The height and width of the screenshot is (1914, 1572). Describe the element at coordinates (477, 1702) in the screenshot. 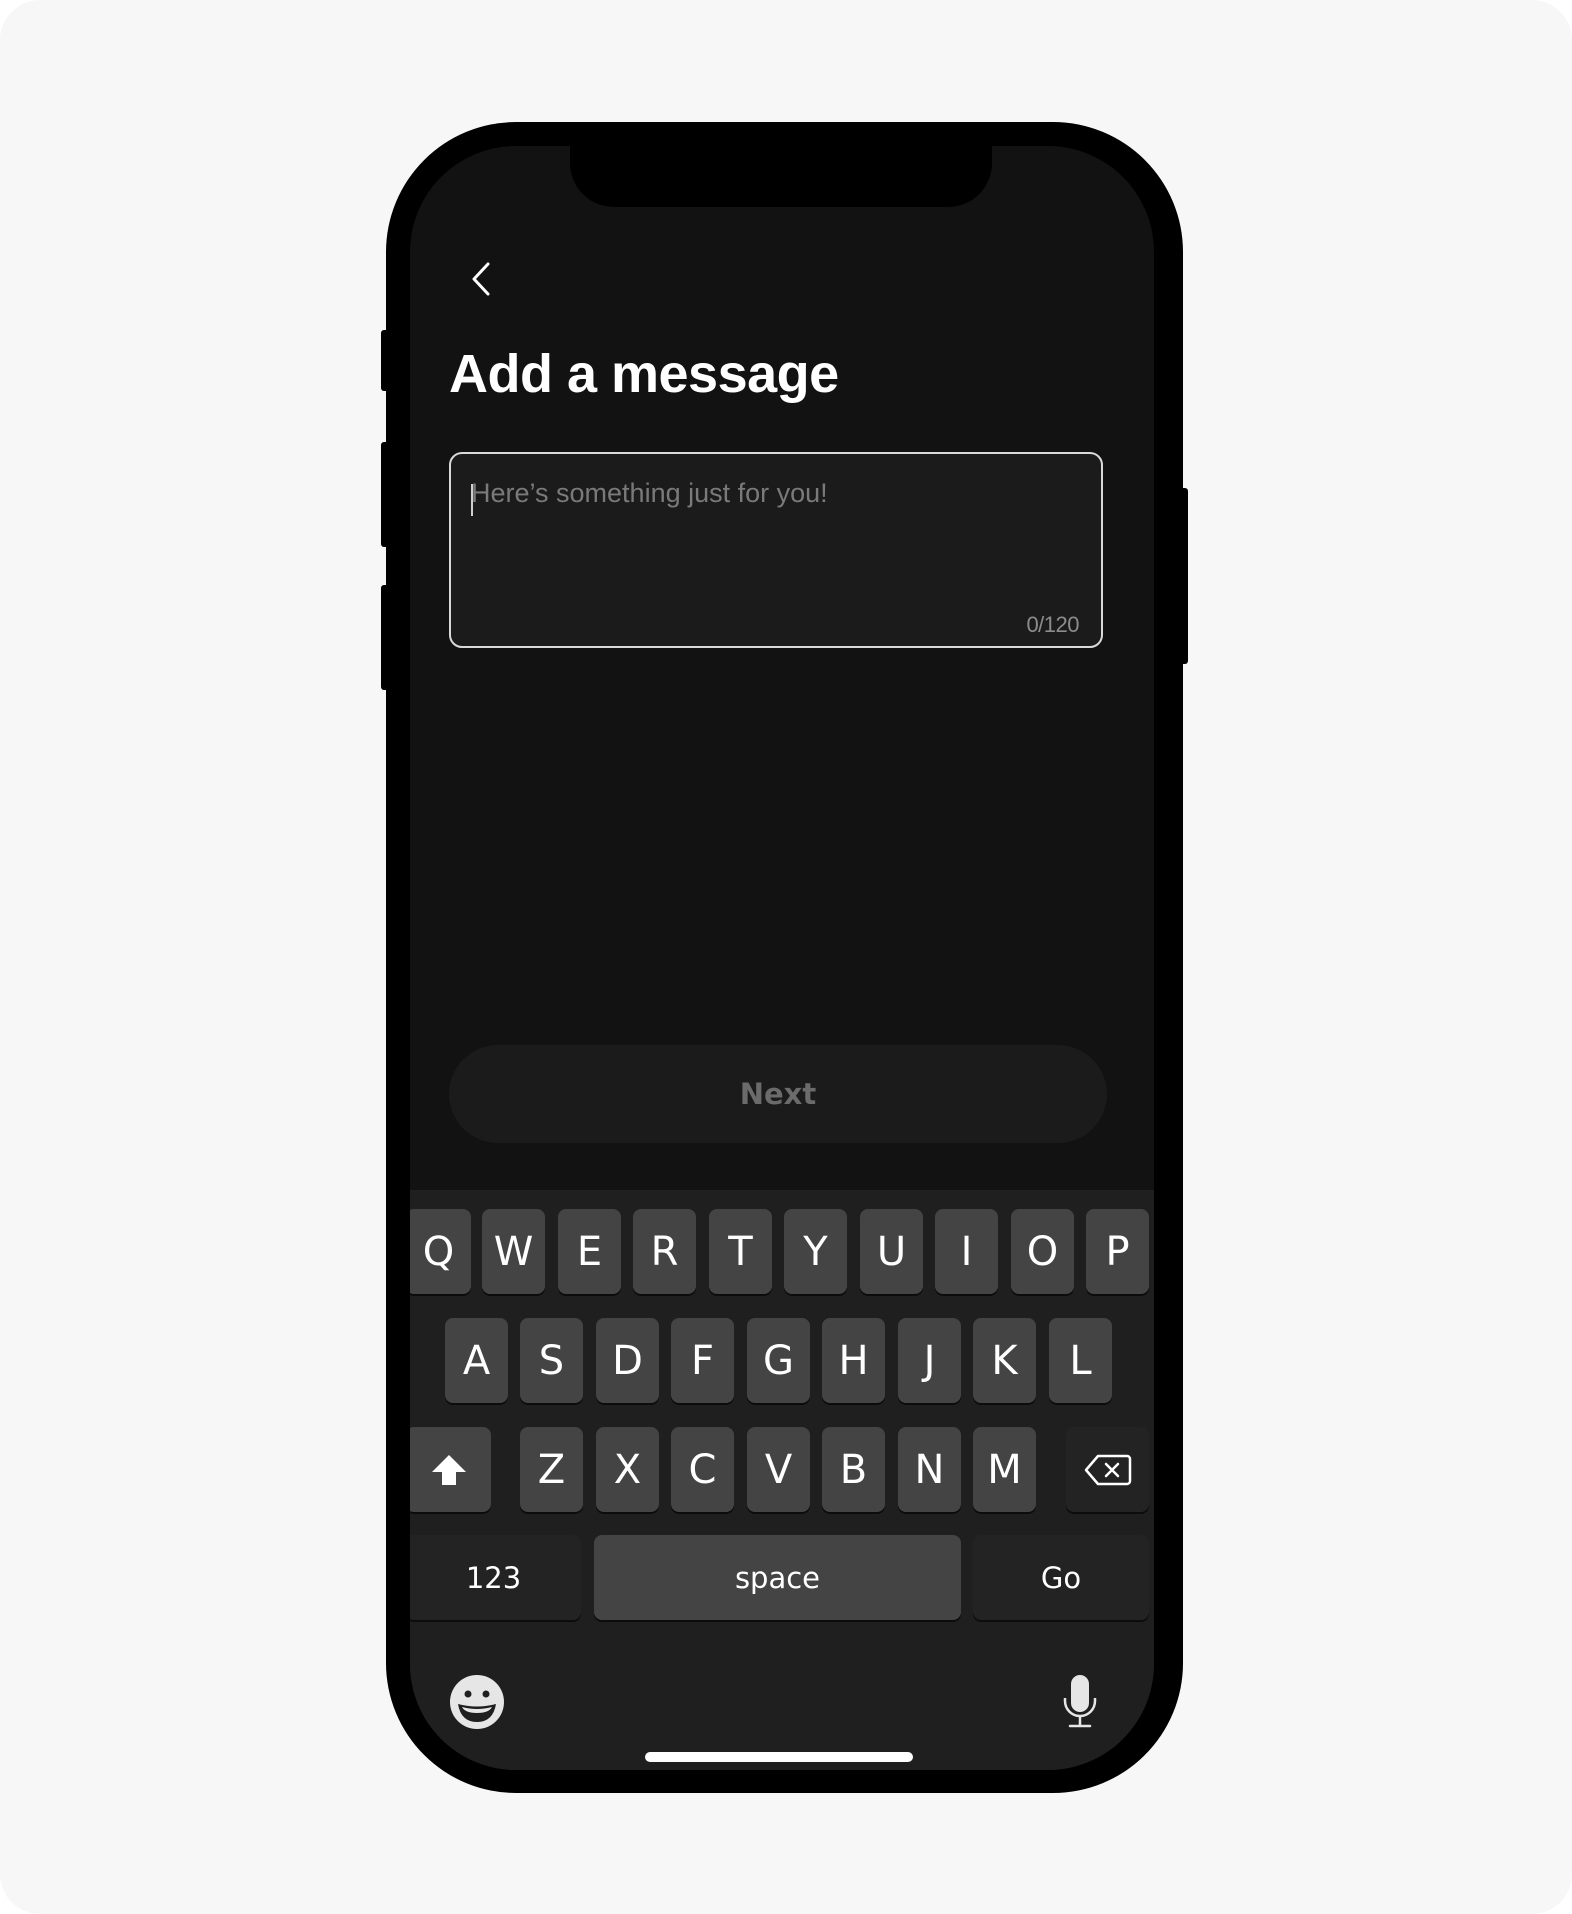

I see `emoji-smile-icon` at that location.